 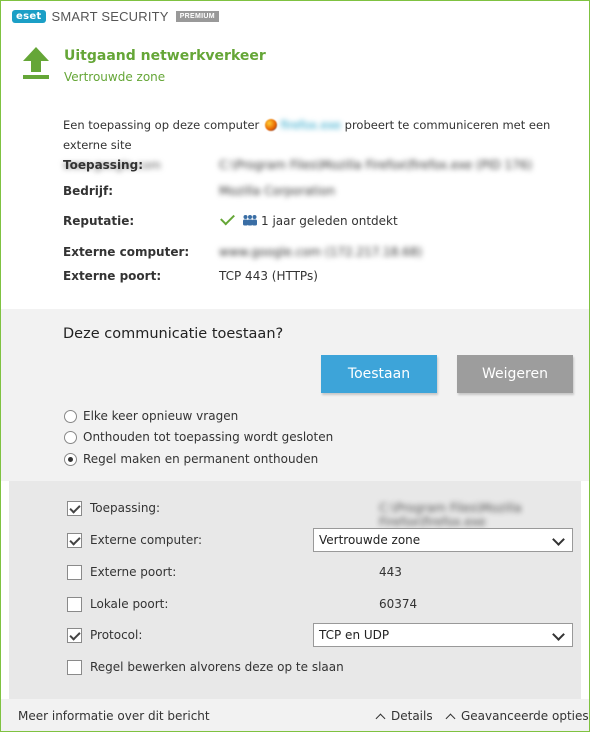 What do you see at coordinates (398, 604) in the screenshot?
I see `option-value: 60374` at bounding box center [398, 604].